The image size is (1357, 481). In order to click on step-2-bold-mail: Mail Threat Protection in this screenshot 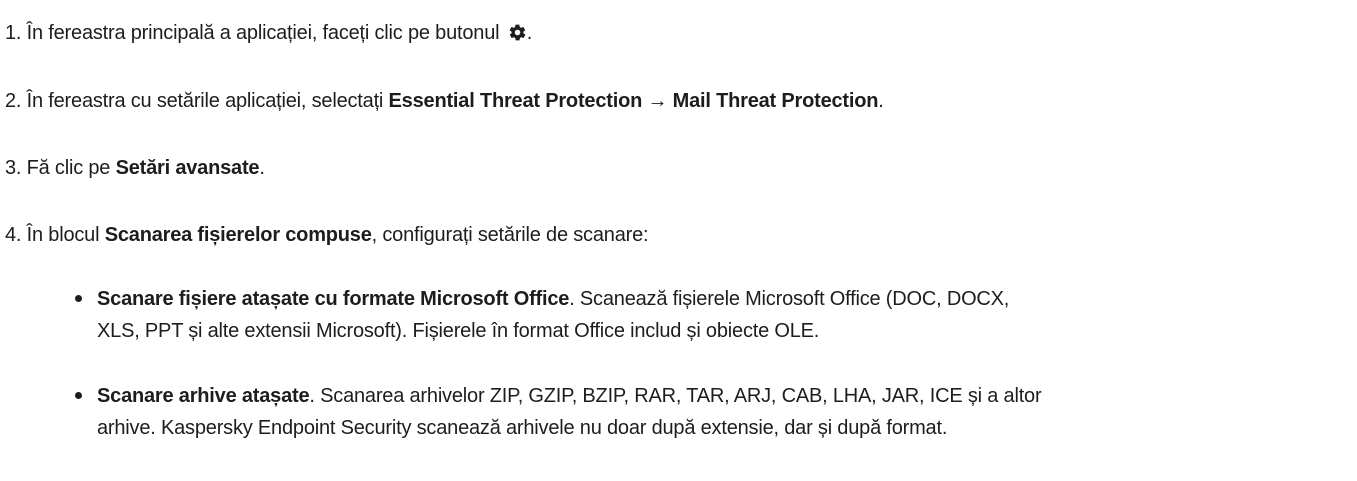, I will do `click(775, 101)`.